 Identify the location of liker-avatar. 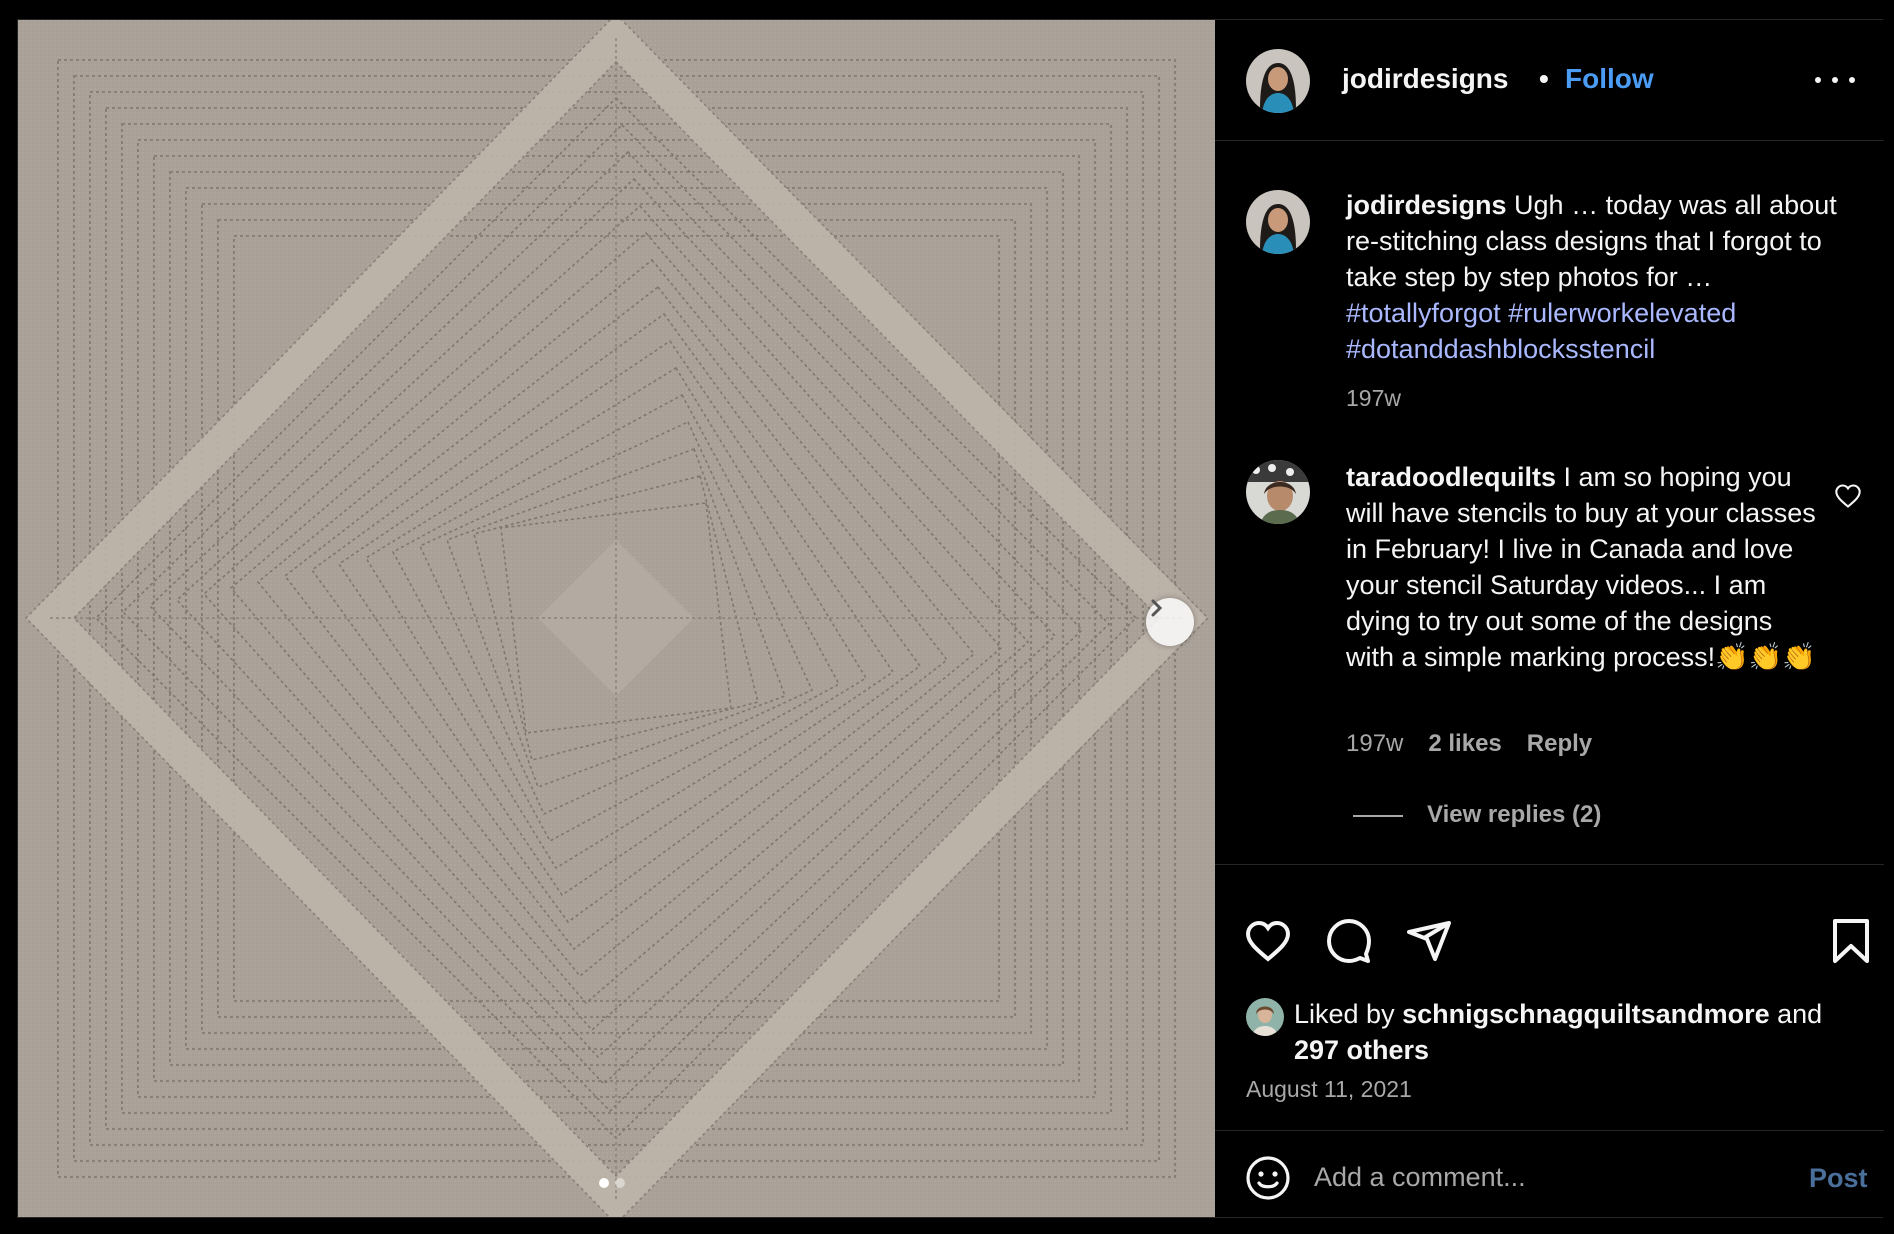
(1265, 1017).